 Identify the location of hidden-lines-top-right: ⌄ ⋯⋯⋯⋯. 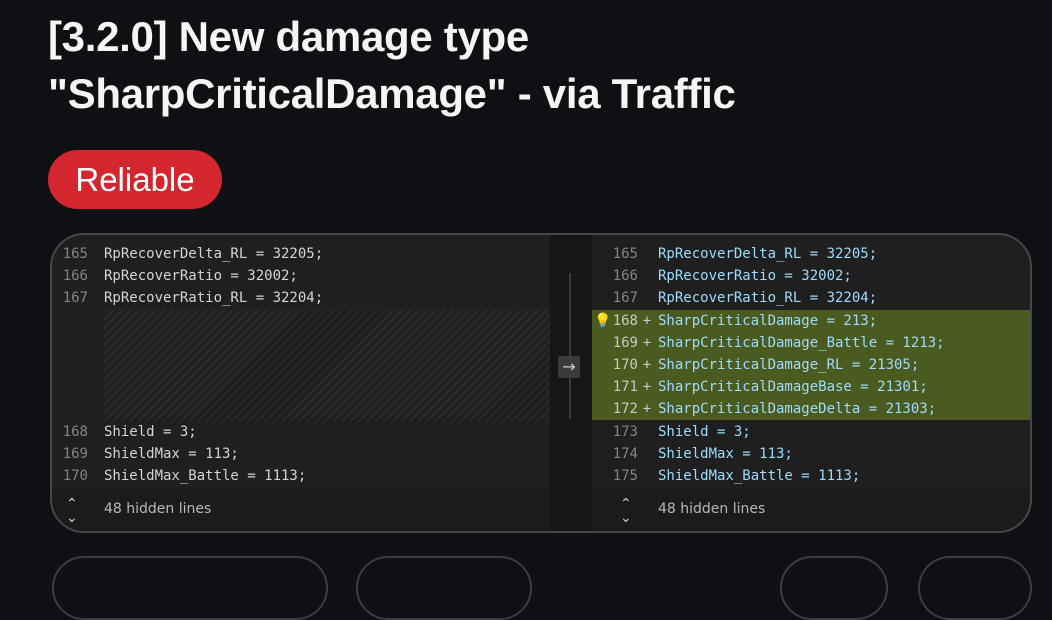
(653, 238).